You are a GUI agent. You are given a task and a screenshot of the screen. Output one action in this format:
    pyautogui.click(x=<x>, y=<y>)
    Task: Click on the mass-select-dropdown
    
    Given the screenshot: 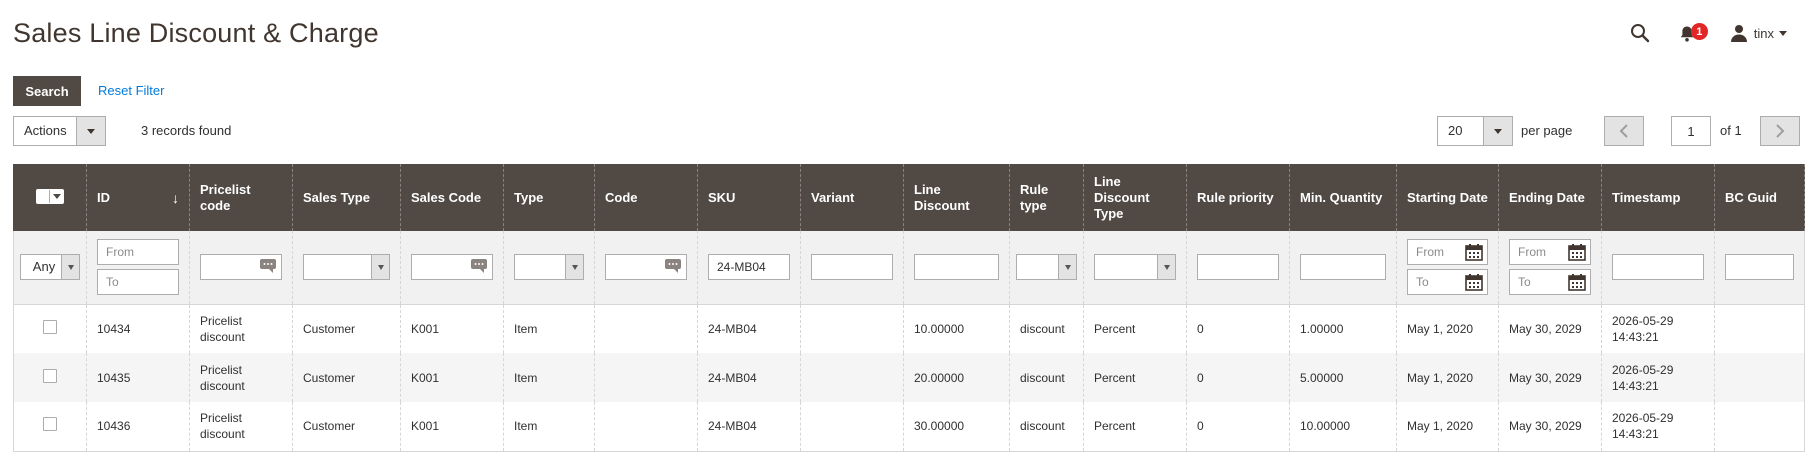 What is the action you would take?
    pyautogui.click(x=50, y=196)
    